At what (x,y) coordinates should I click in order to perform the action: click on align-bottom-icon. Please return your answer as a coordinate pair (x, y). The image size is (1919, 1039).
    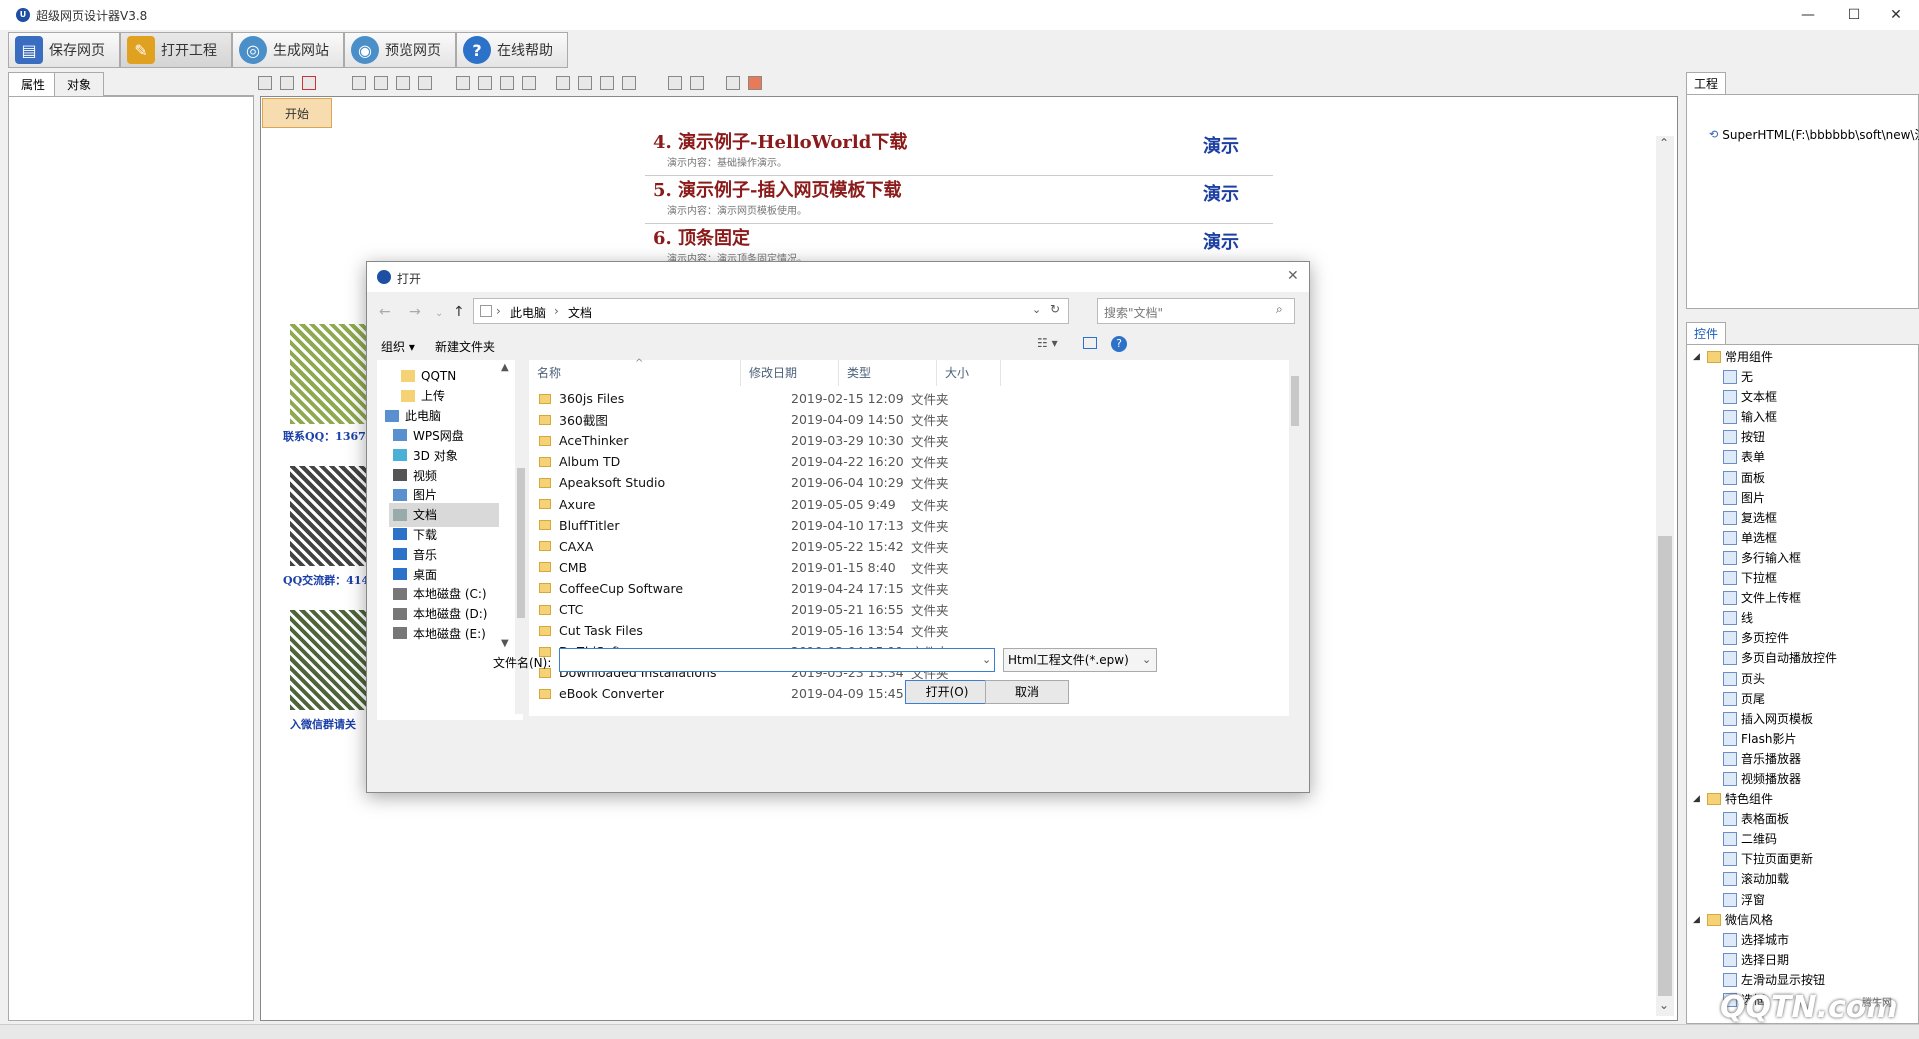
    Looking at the image, I should click on (403, 83).